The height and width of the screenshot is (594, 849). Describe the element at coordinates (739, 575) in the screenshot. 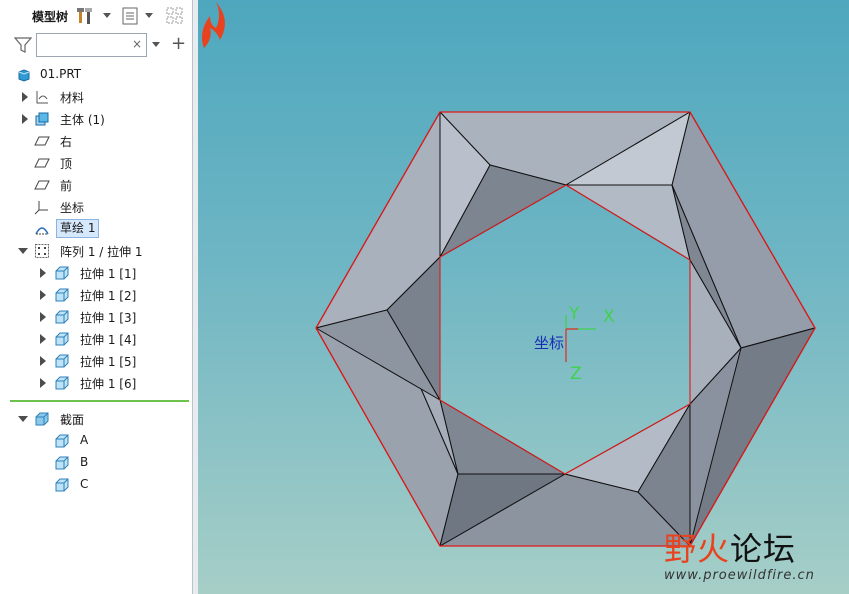

I see `watermark-url: www.proewildfire.cn` at that location.